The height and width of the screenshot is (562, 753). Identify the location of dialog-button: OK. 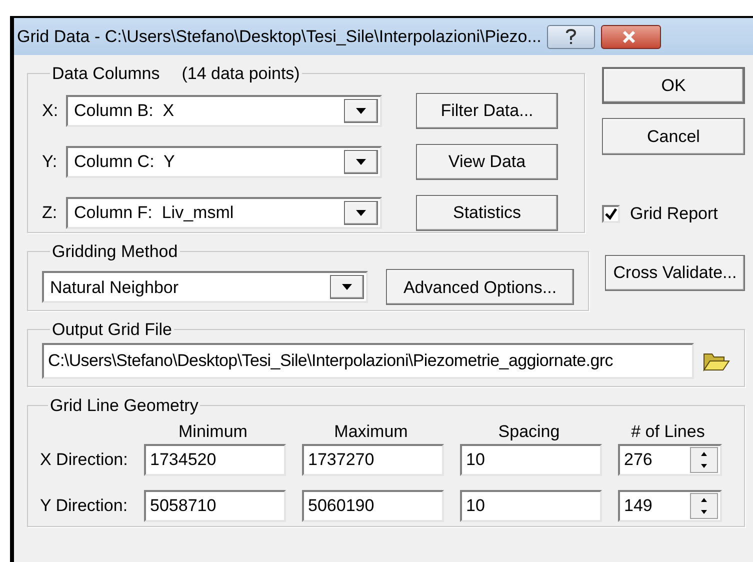
(673, 85).